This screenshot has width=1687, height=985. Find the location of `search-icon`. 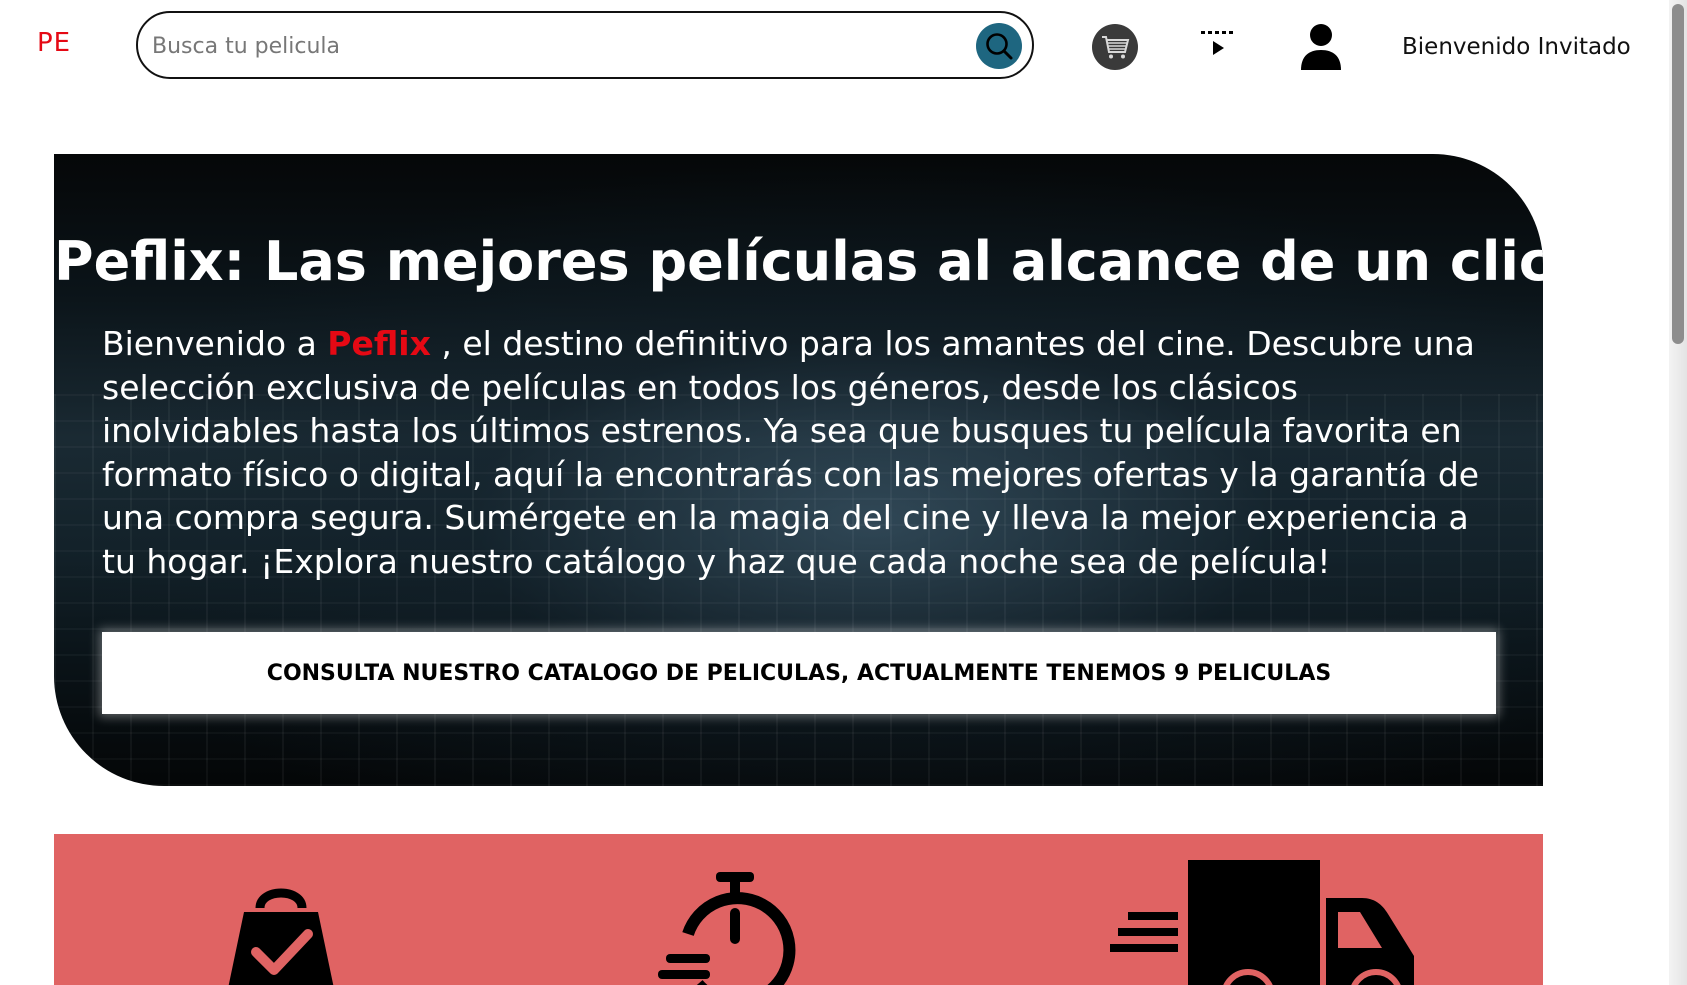

search-icon is located at coordinates (999, 46).